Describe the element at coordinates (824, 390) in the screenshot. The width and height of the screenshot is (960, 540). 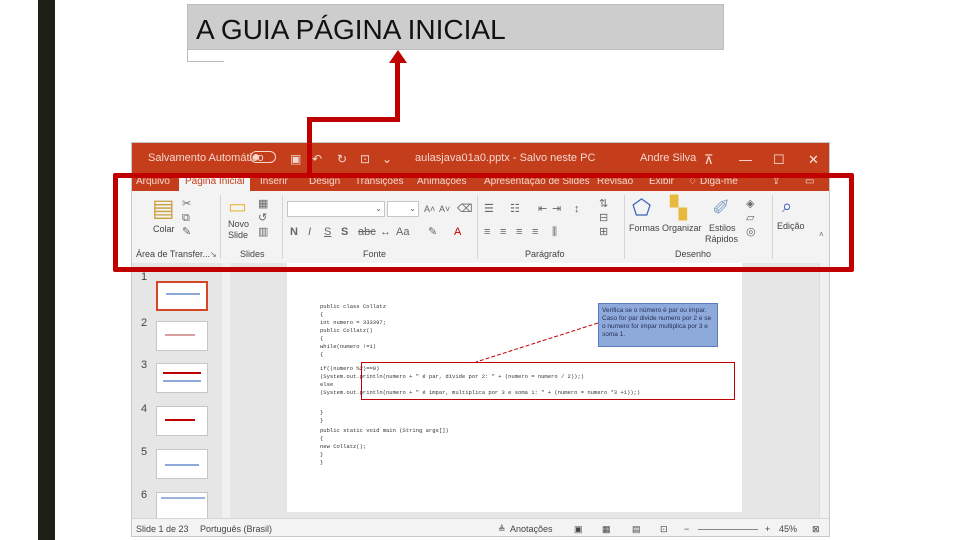
I see `vertical-scrollbar` at that location.